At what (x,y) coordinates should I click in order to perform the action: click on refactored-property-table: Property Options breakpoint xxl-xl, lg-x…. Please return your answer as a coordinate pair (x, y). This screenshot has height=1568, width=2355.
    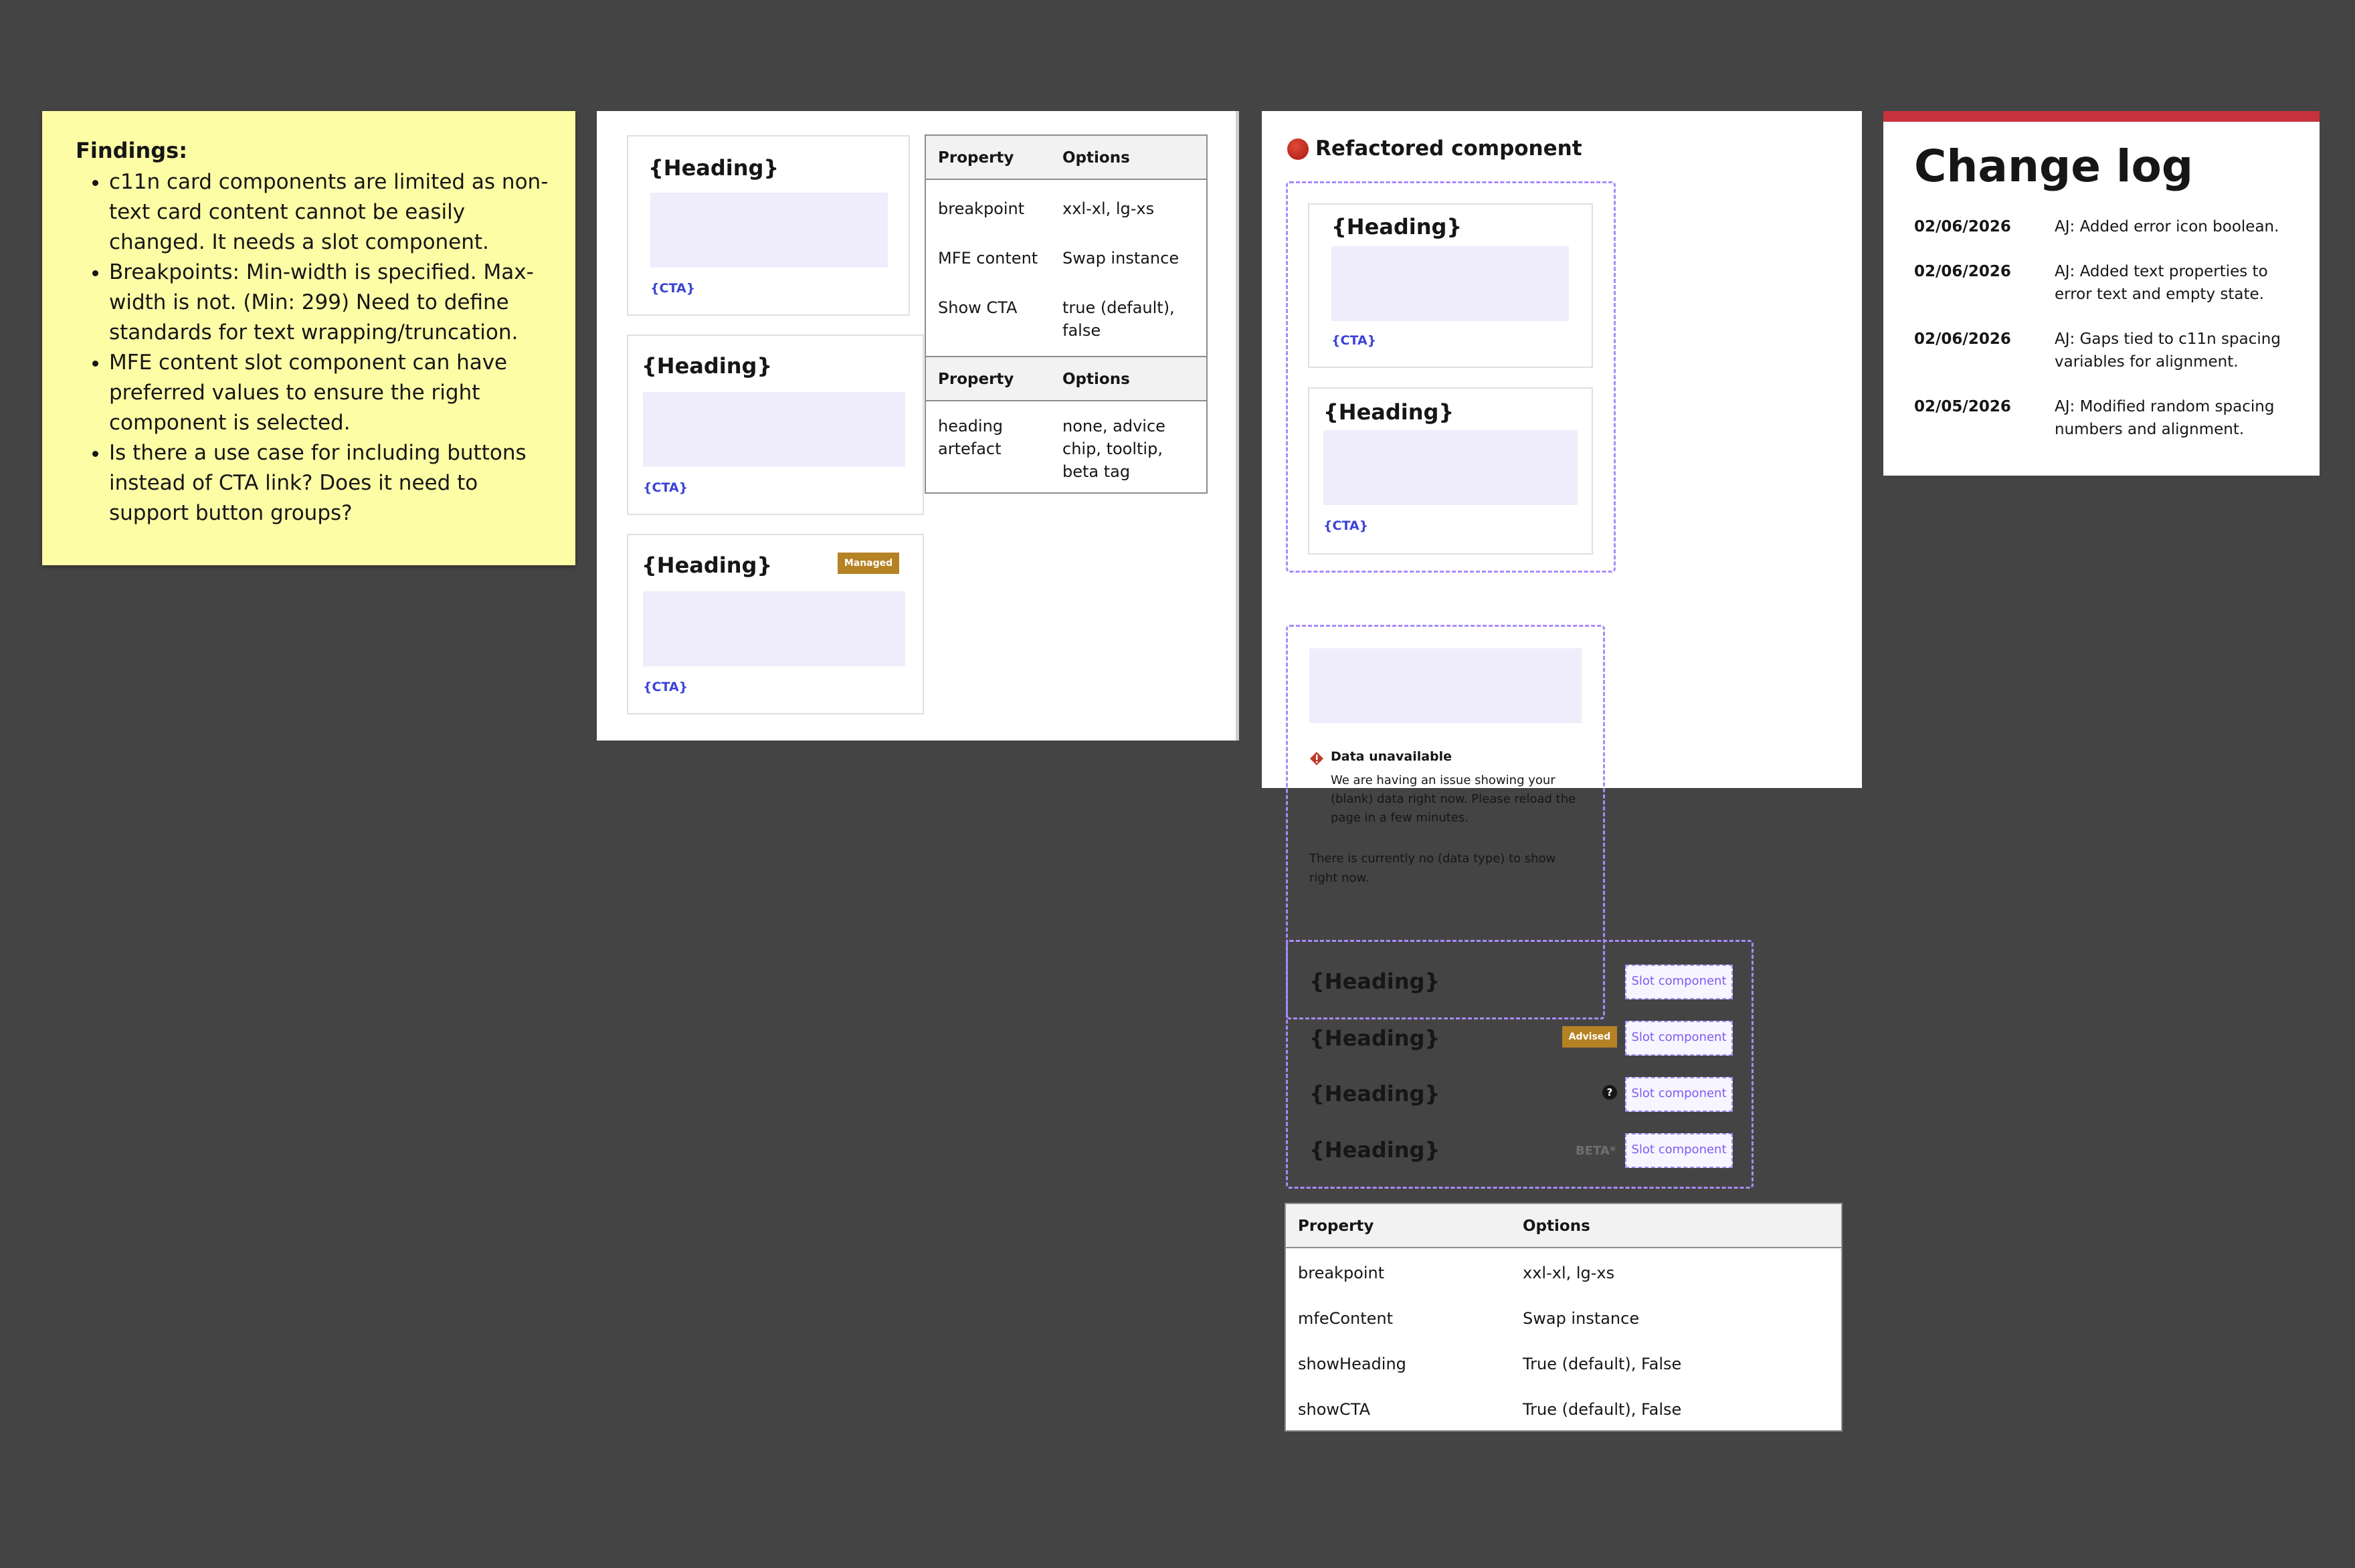
    Looking at the image, I should click on (1564, 1317).